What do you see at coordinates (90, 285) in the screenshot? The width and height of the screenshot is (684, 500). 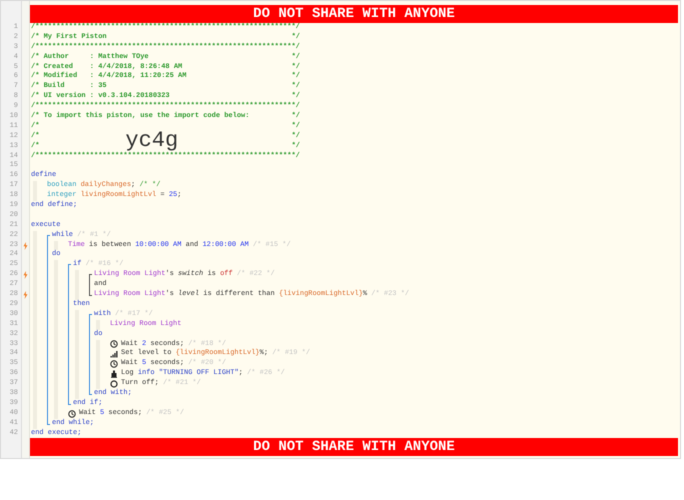 I see `block-bracket` at bounding box center [90, 285].